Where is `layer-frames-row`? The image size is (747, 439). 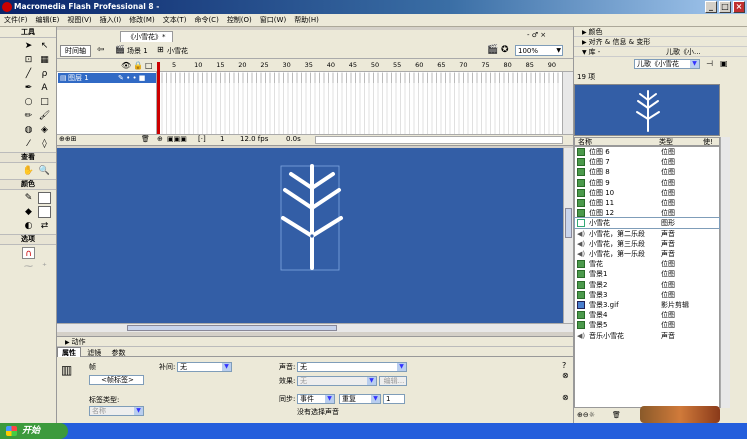
layer-frames-row is located at coordinates (359, 78).